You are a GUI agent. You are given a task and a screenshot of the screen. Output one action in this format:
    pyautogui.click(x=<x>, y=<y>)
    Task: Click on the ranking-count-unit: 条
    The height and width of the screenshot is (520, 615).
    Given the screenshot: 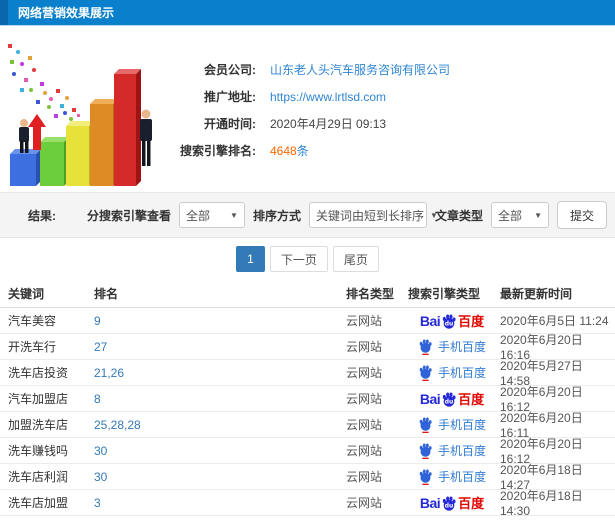 What is the action you would take?
    pyautogui.click(x=302, y=151)
    